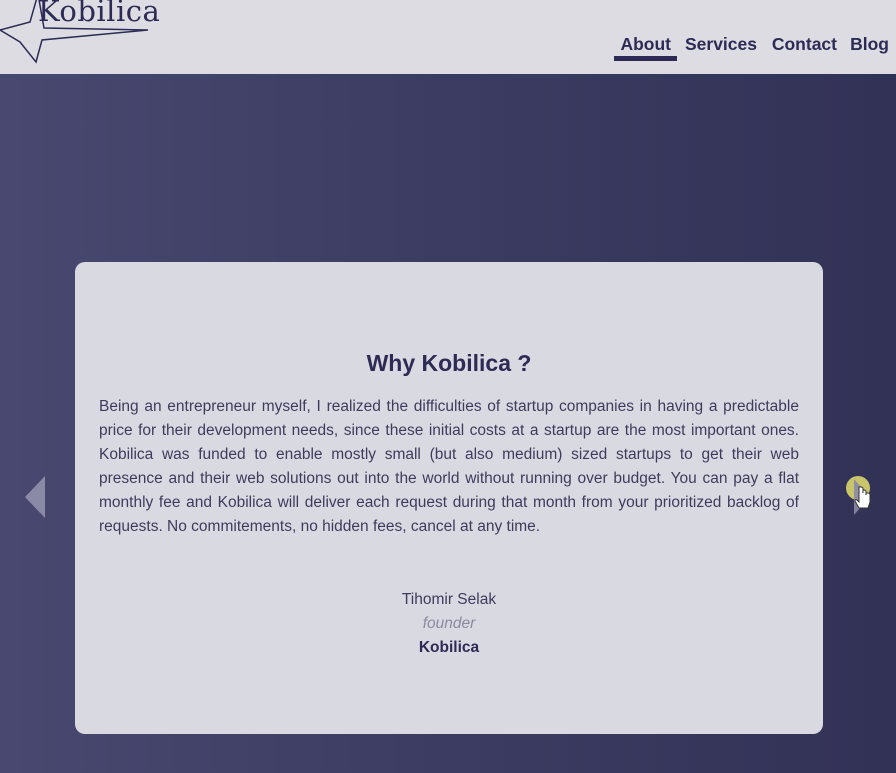 This screenshot has width=896, height=773. I want to click on carousel-prev-button, so click(36, 499).